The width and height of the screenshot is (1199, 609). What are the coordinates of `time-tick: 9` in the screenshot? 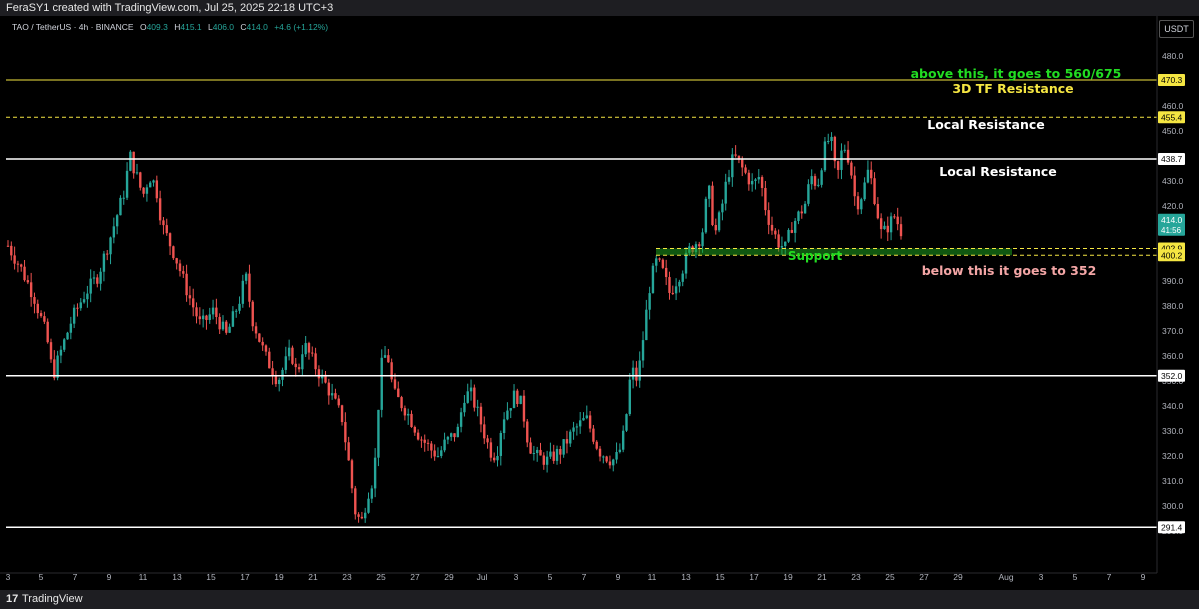 It's located at (1143, 577).